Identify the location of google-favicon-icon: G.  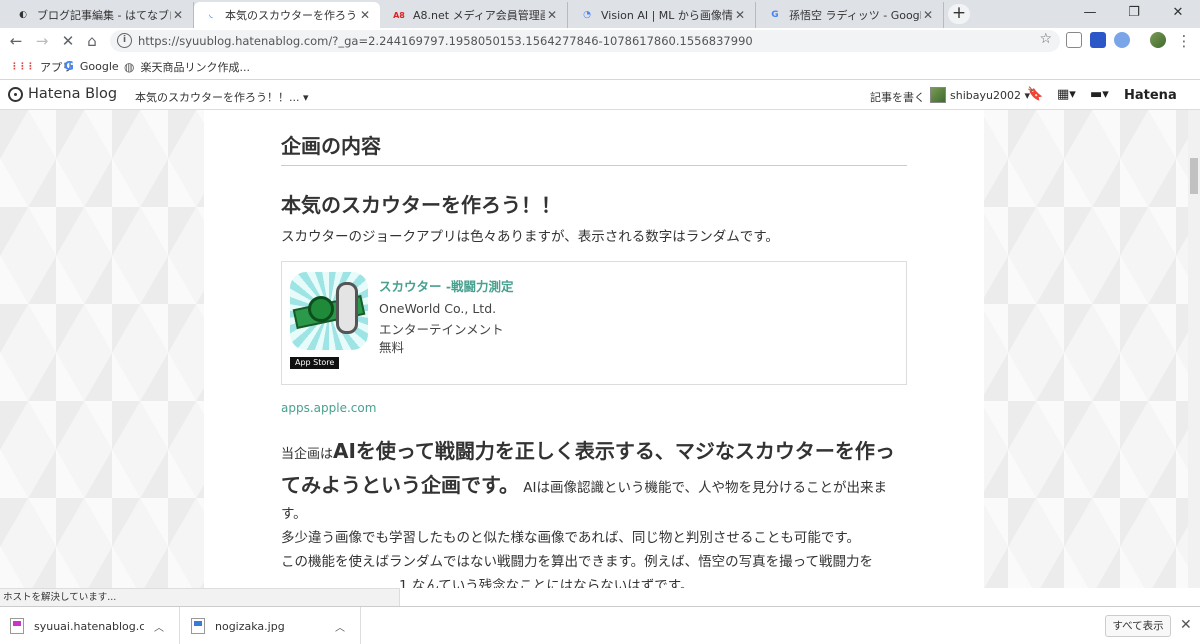
(775, 15).